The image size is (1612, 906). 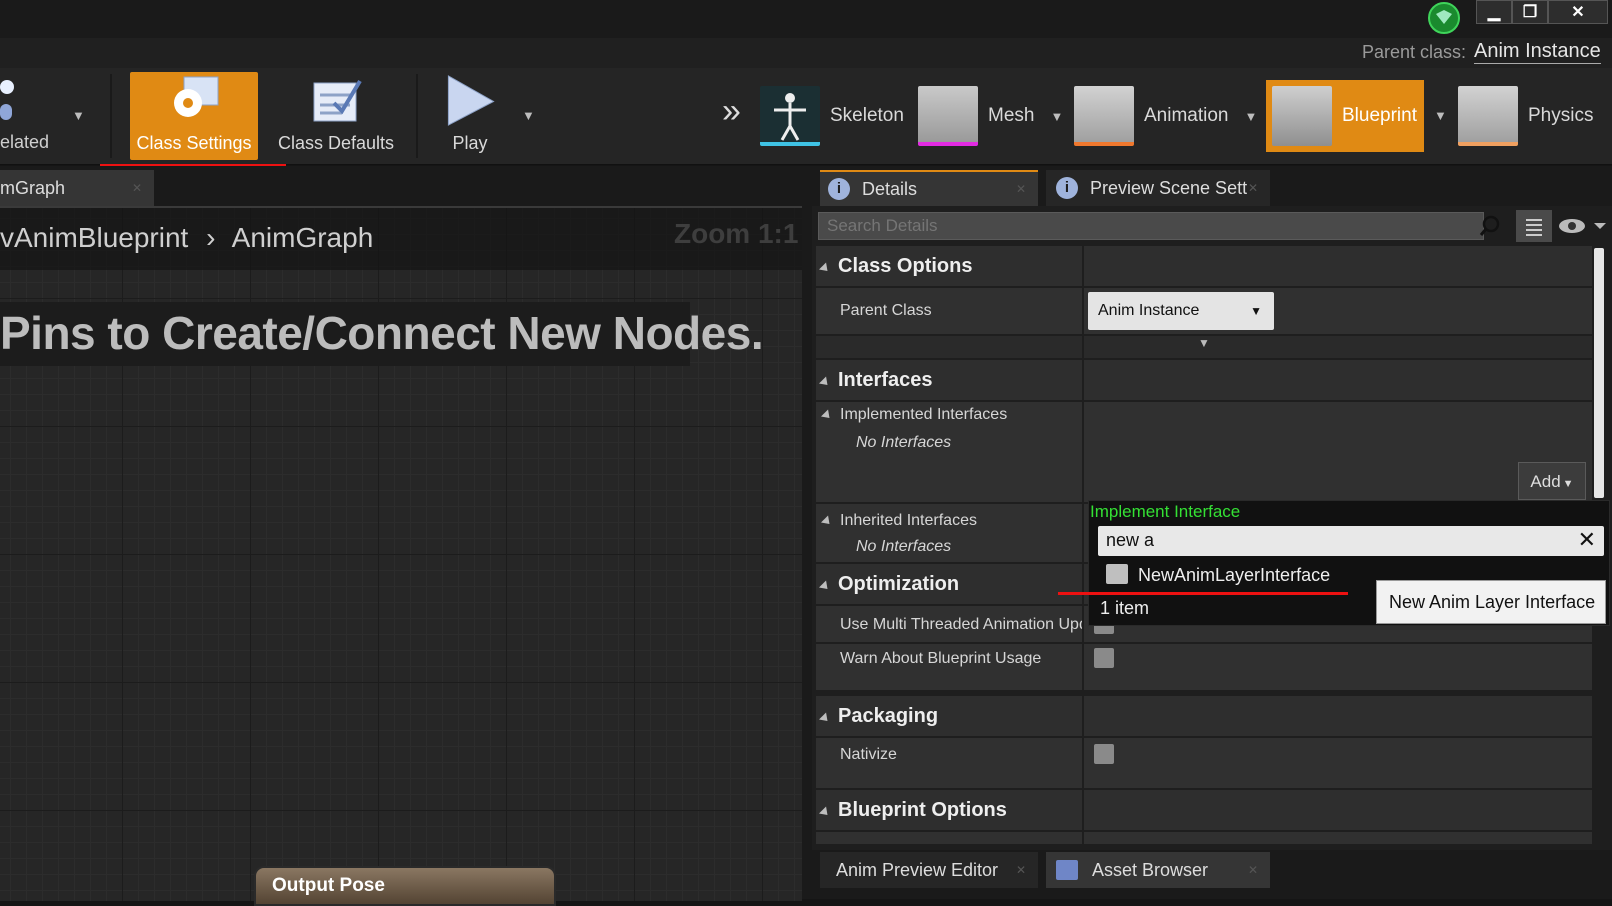 I want to click on blueprint-dropdown-icon: ▼, so click(x=1440, y=115).